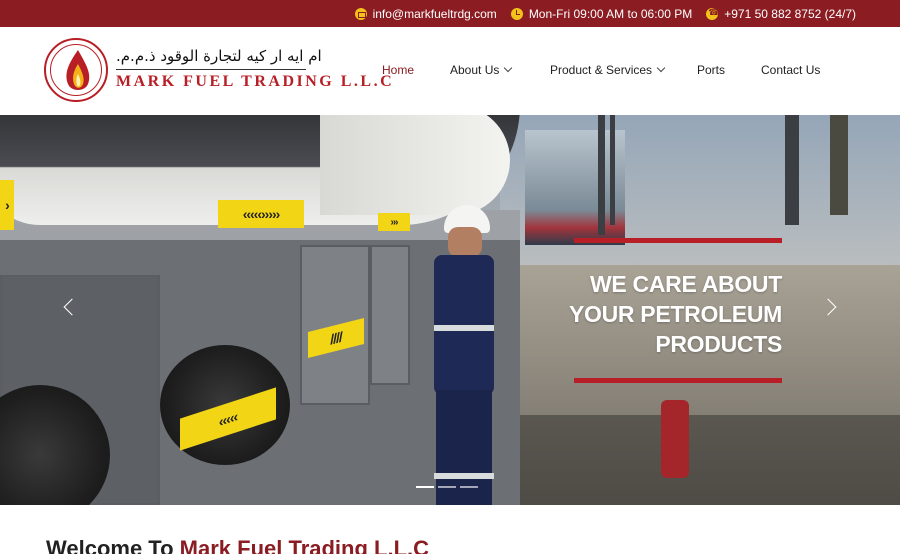 The height and width of the screenshot is (554, 900). Describe the element at coordinates (675, 439) in the screenshot. I see `fire-extinguisher` at that location.